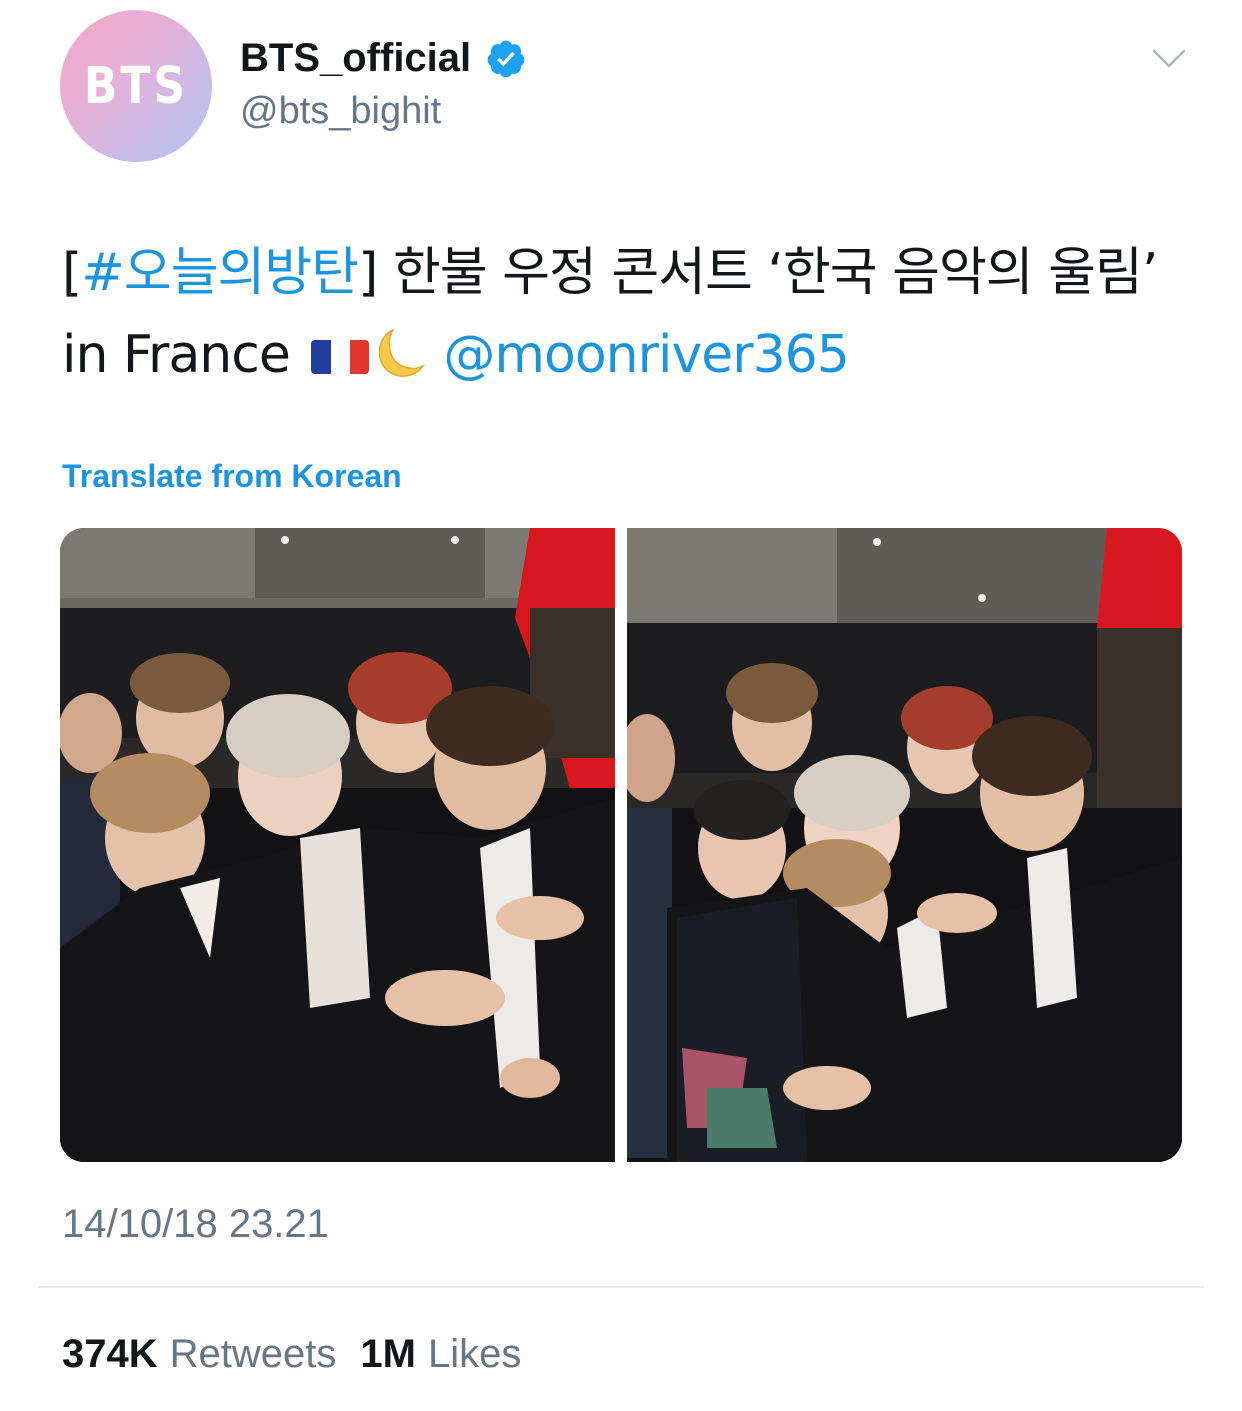 The width and height of the screenshot is (1242, 1411). What do you see at coordinates (110, 1354) in the screenshot?
I see `retweets-count: 374K` at bounding box center [110, 1354].